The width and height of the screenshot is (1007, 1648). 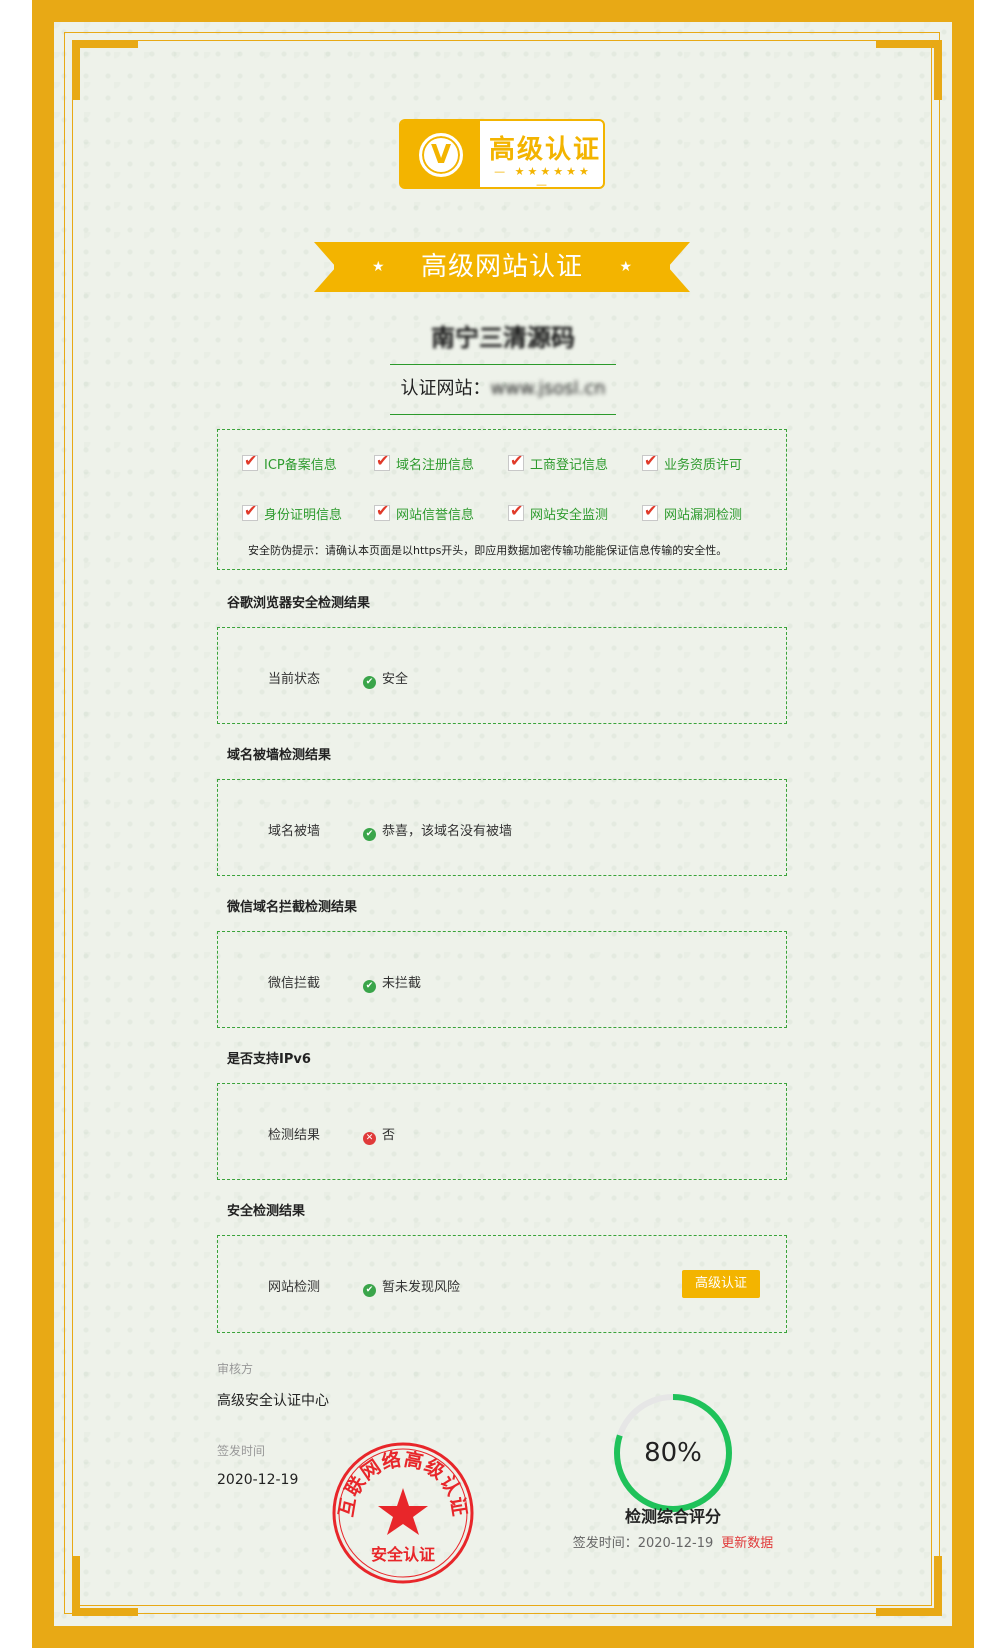 I want to click on v-icon: V, so click(x=441, y=155).